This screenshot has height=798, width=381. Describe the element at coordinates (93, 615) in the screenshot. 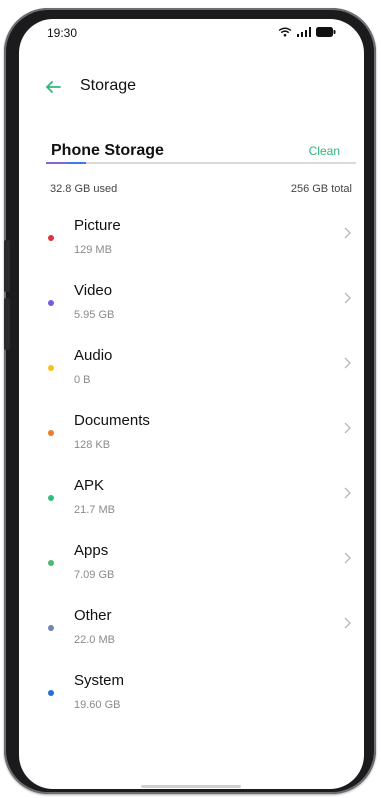

I see `category-label: Other` at that location.